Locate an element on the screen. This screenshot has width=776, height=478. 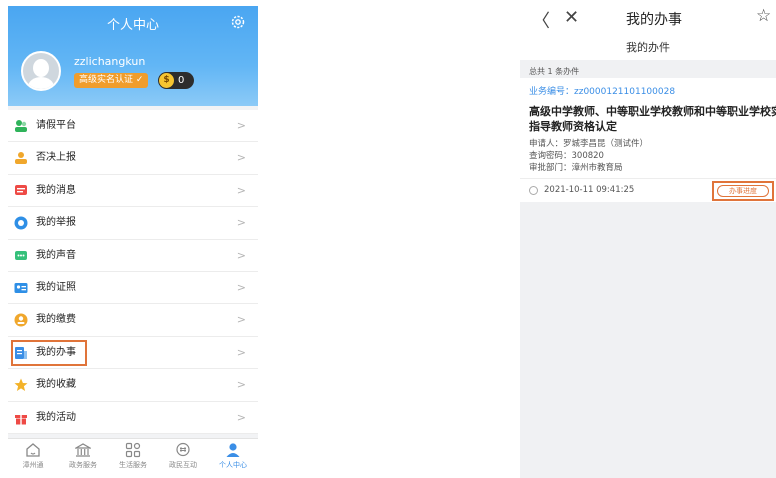
tab-government-services: 政务服务 is located at coordinates (83, 455).